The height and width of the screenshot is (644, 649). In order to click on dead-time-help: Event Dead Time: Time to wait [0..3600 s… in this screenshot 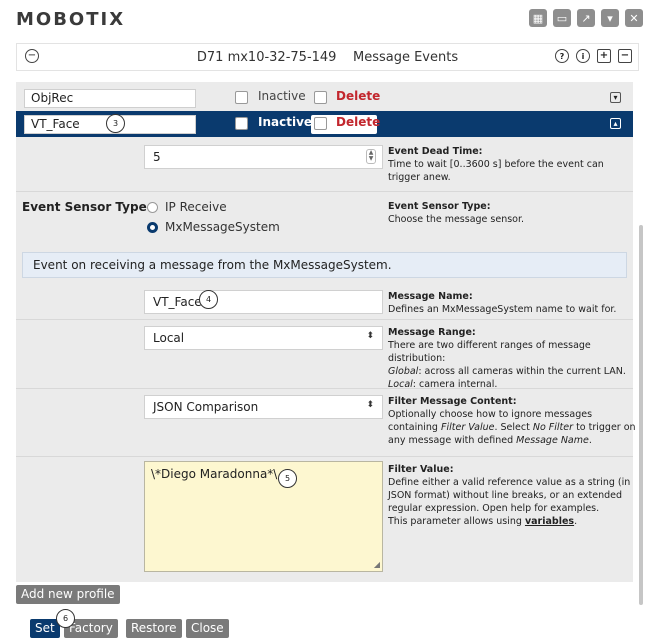, I will do `click(513, 164)`.